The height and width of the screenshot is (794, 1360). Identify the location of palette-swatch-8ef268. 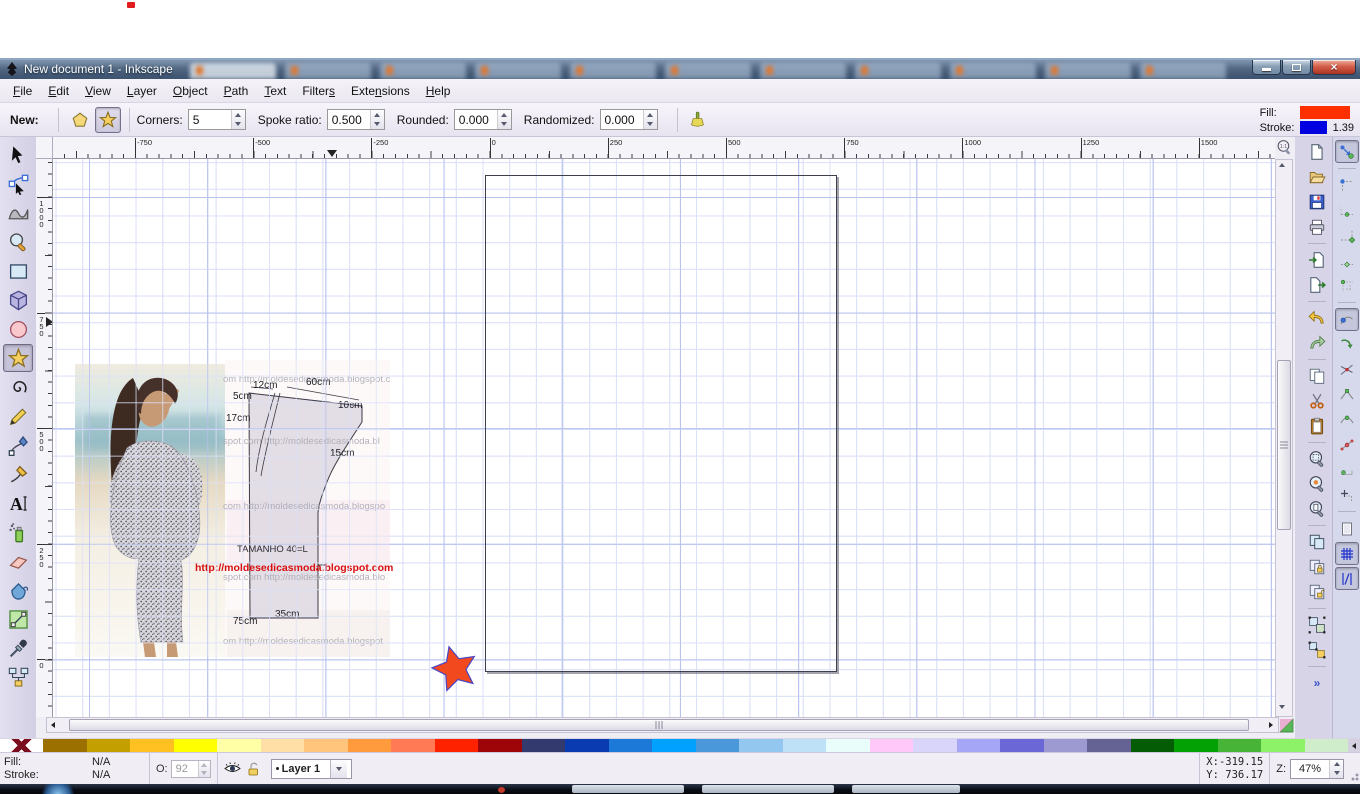
(1283, 745).